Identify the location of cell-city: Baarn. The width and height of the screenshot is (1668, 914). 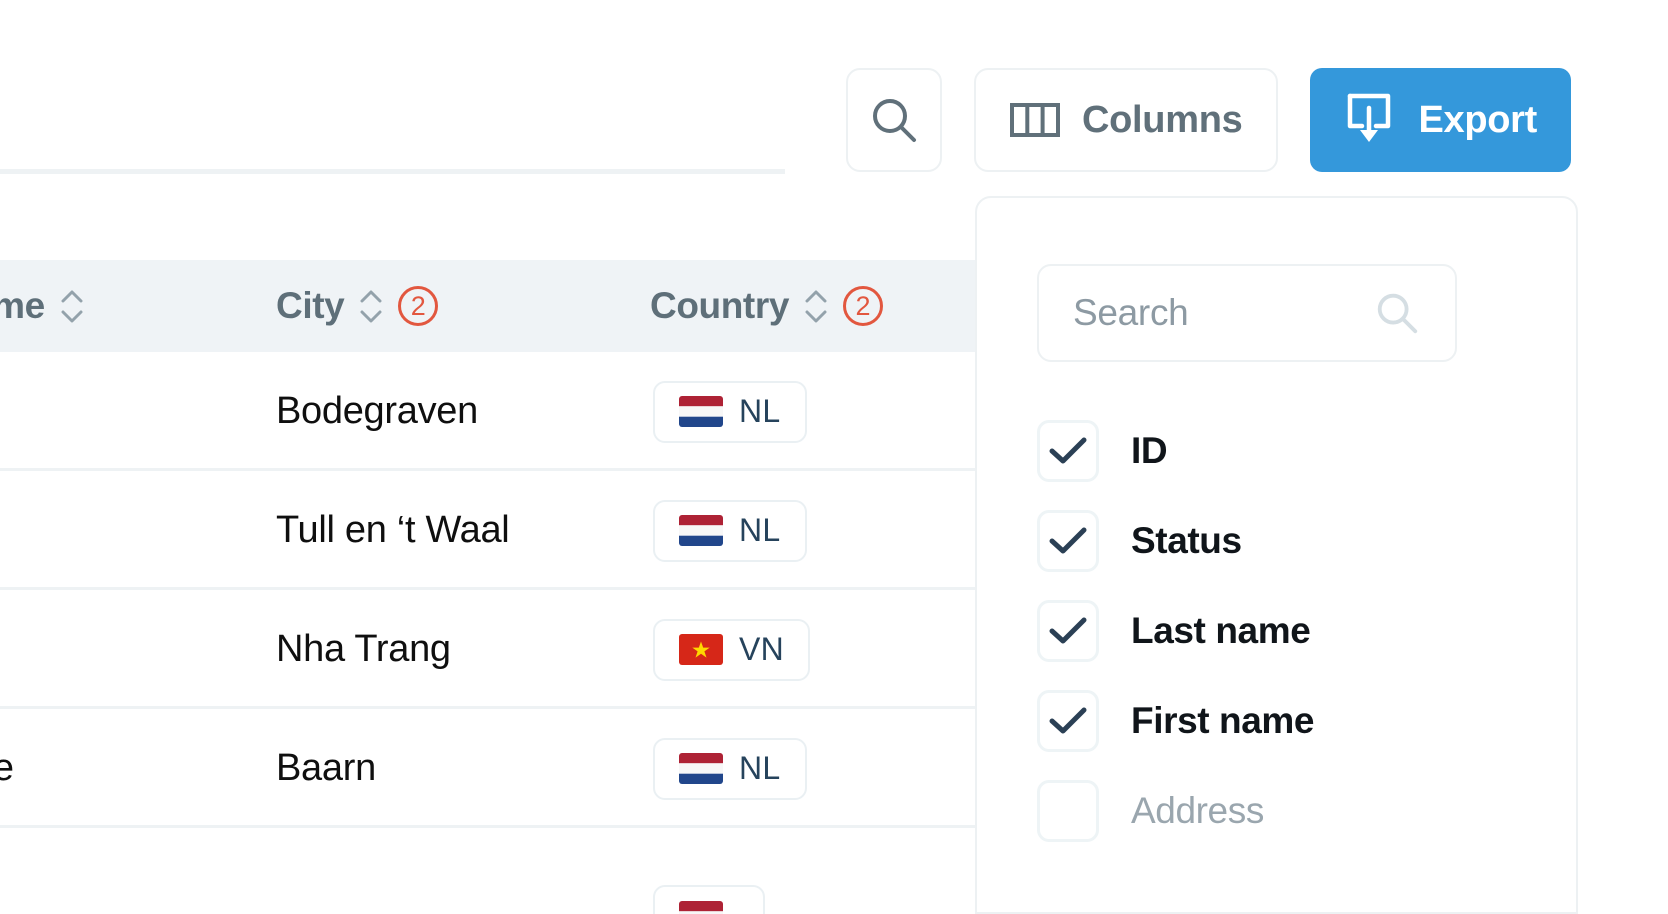
(326, 768).